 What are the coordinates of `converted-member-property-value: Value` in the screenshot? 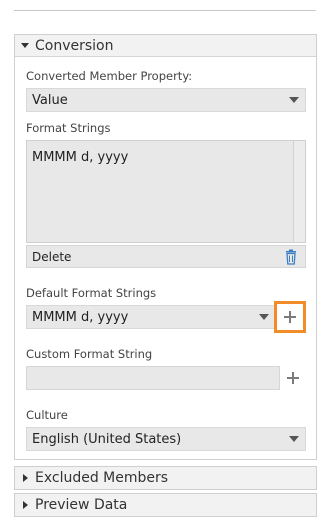 It's located at (50, 100).